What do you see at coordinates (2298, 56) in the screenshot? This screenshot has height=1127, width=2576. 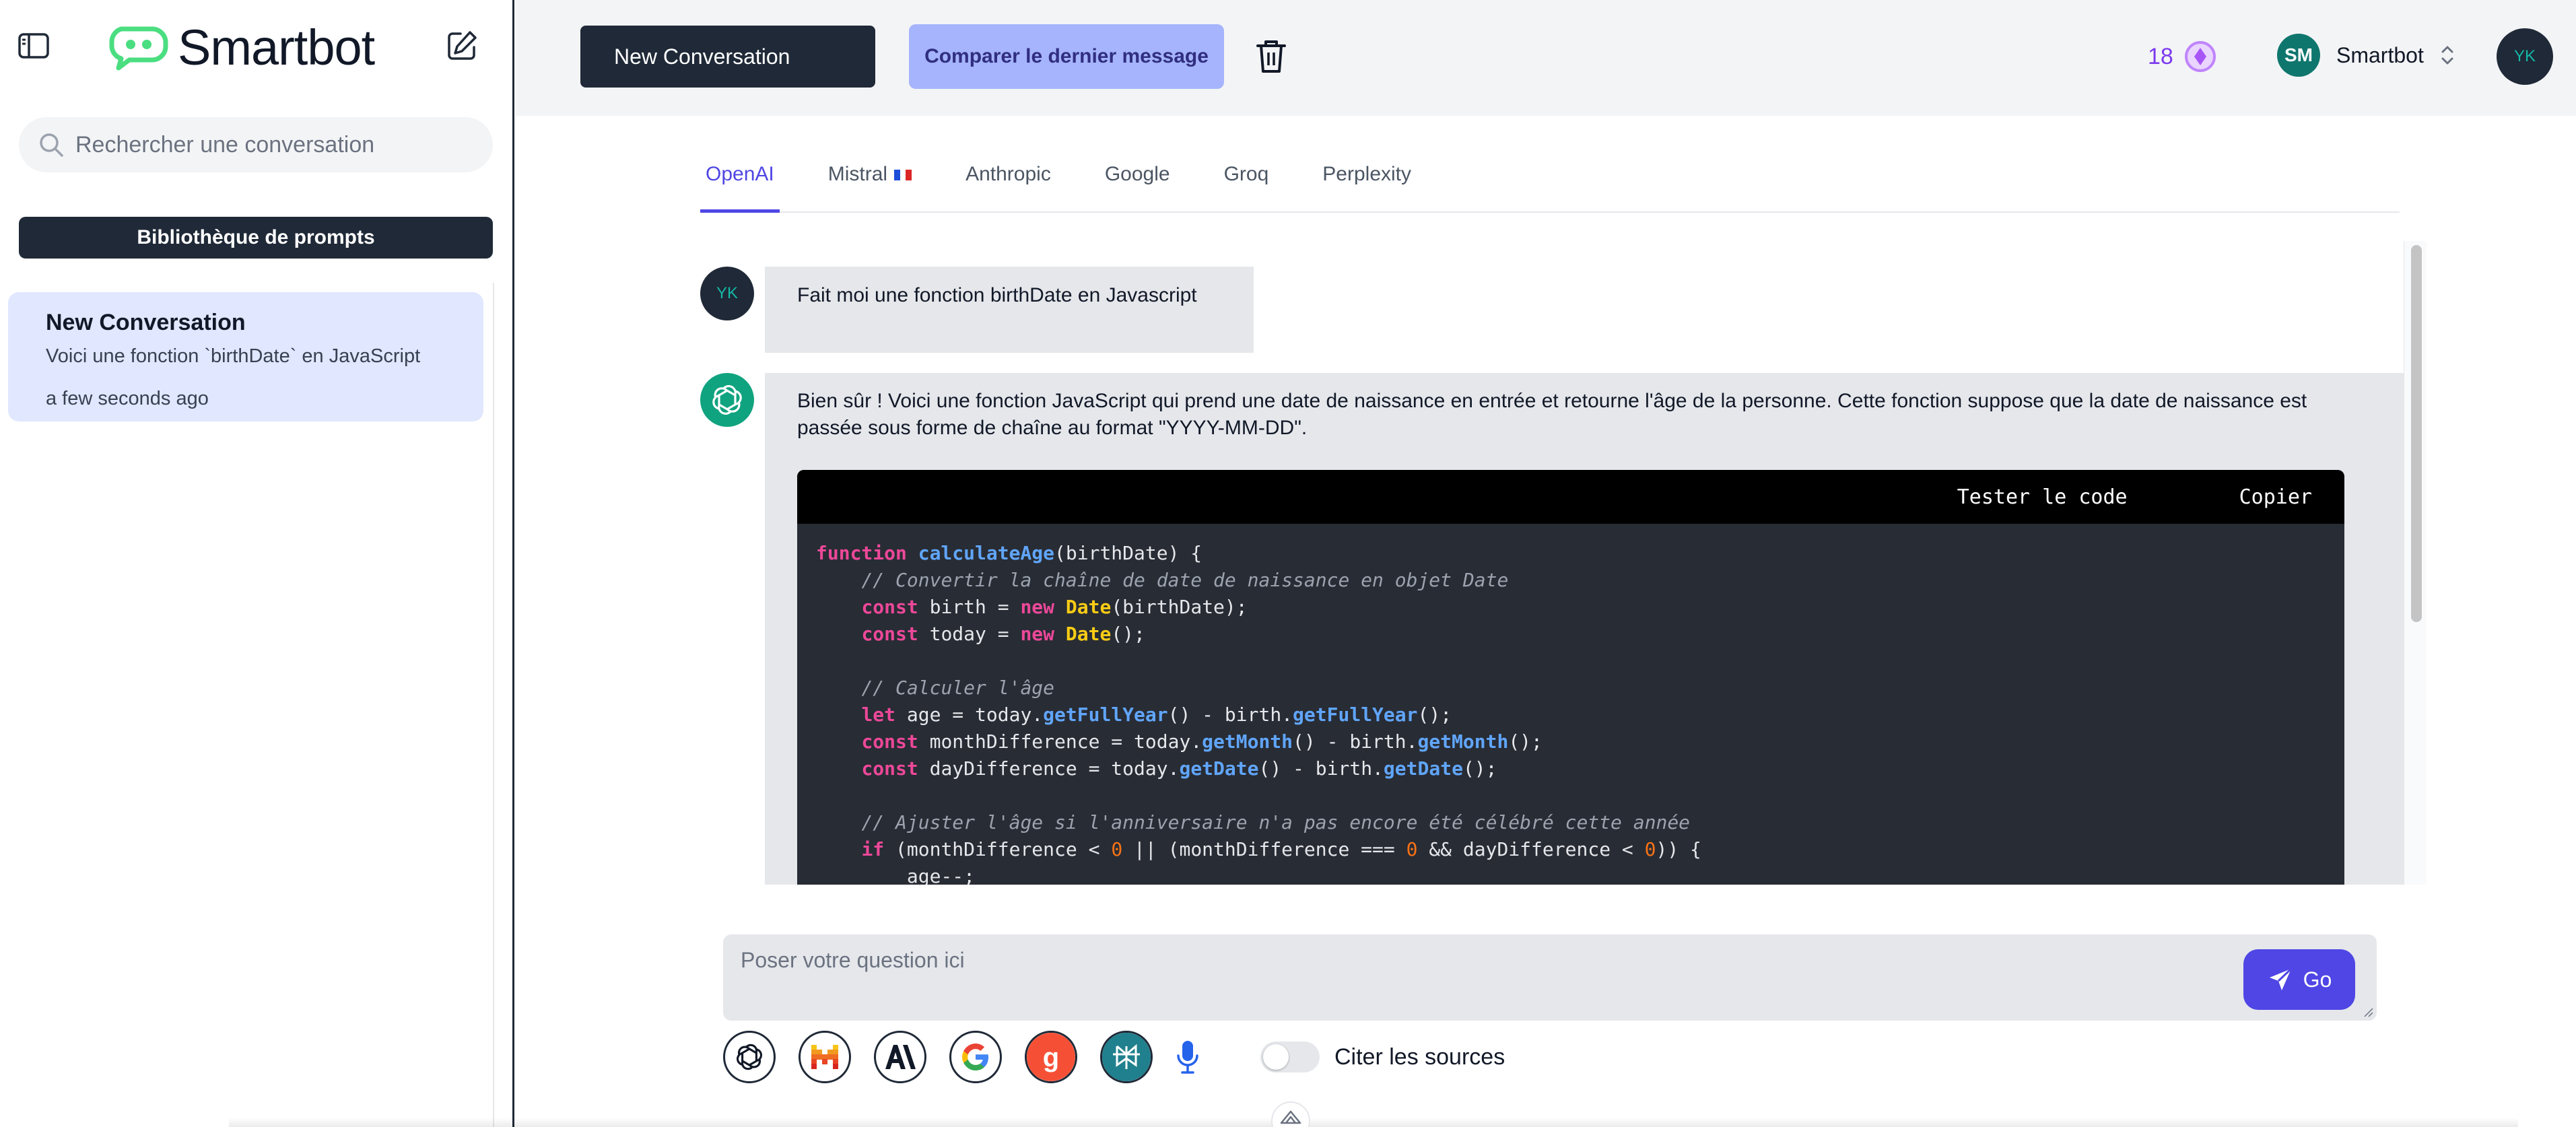 I see `account-avatar: SM` at bounding box center [2298, 56].